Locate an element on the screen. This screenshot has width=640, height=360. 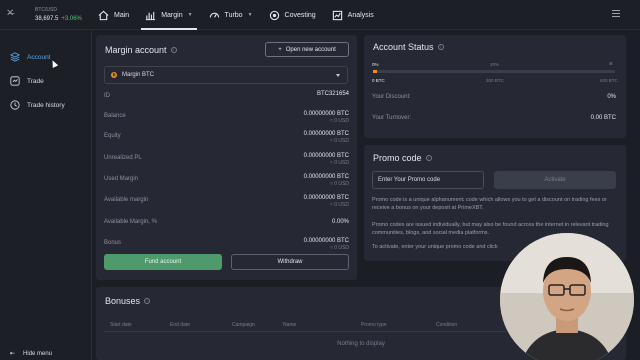
collapse-arrow-icon: ⇤ is located at coordinates (13, 354).